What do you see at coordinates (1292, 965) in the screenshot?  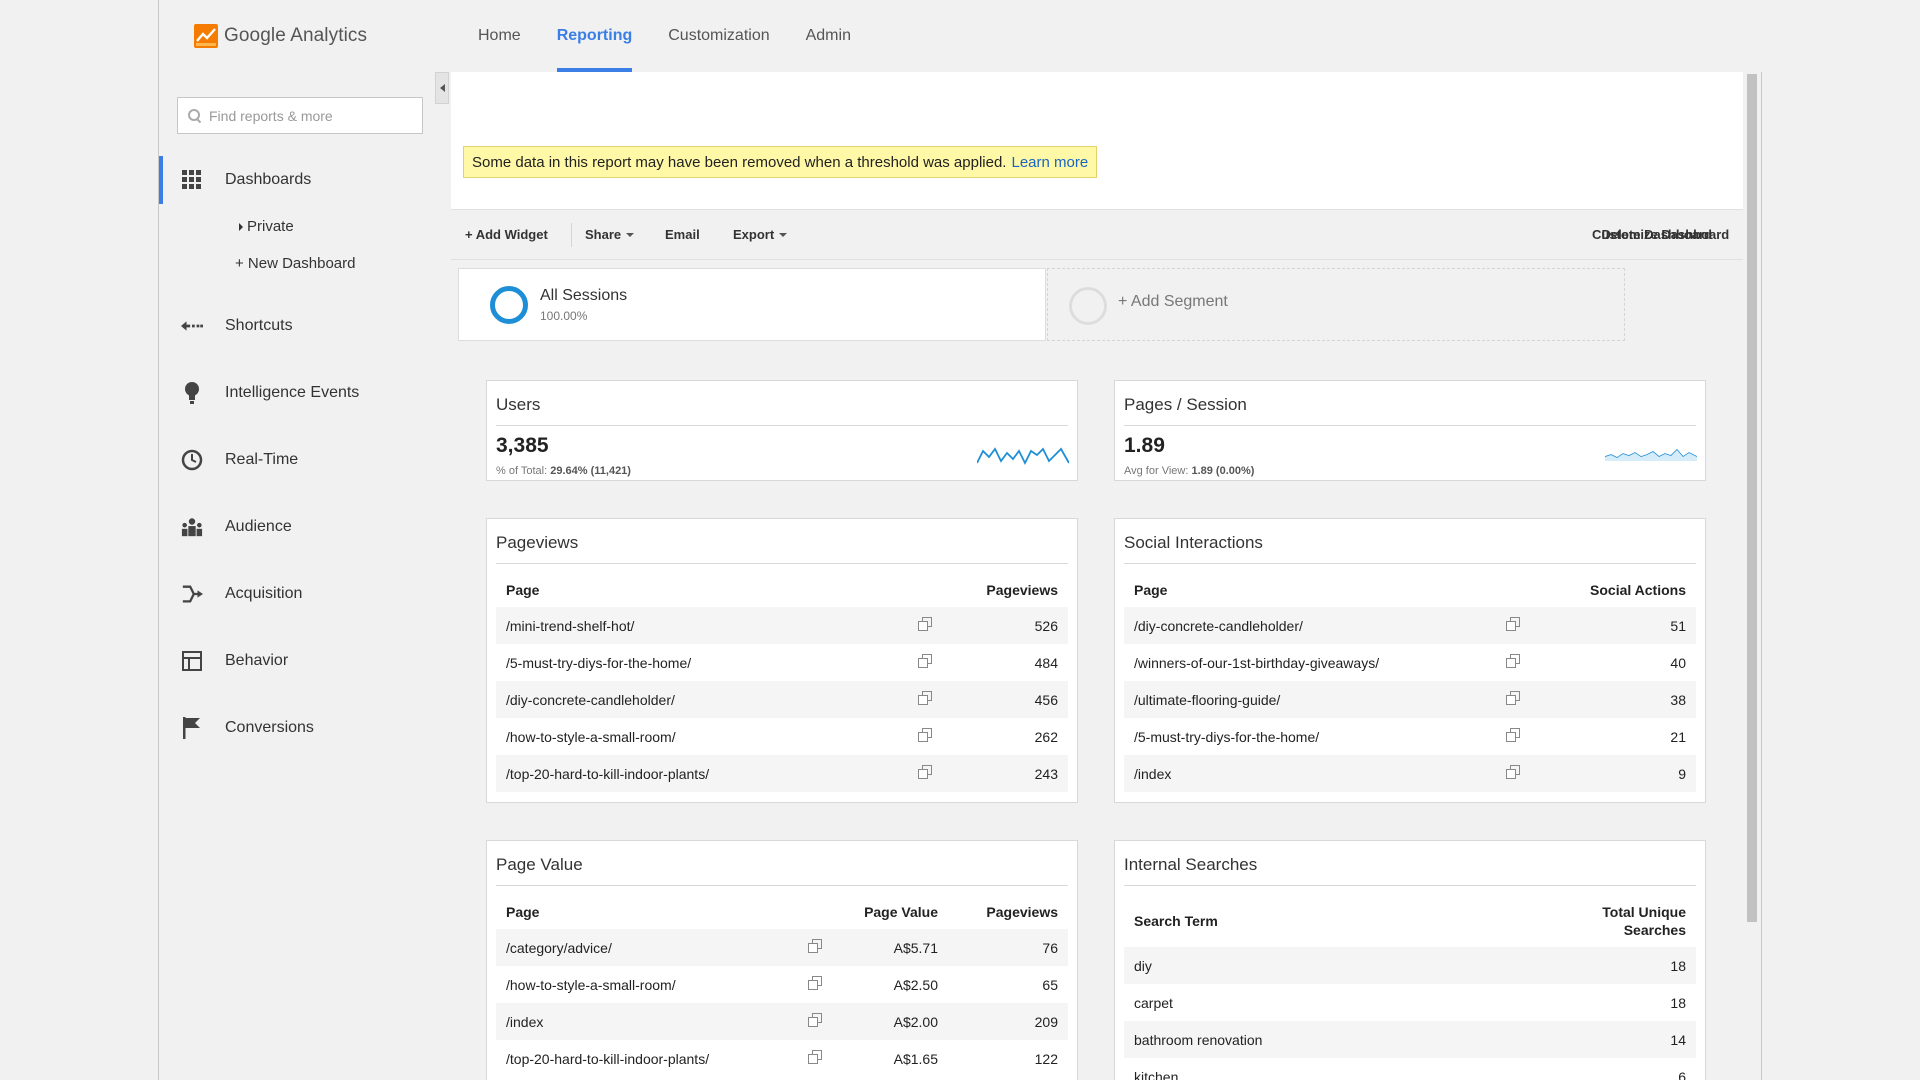 I see `term-cell: diy` at bounding box center [1292, 965].